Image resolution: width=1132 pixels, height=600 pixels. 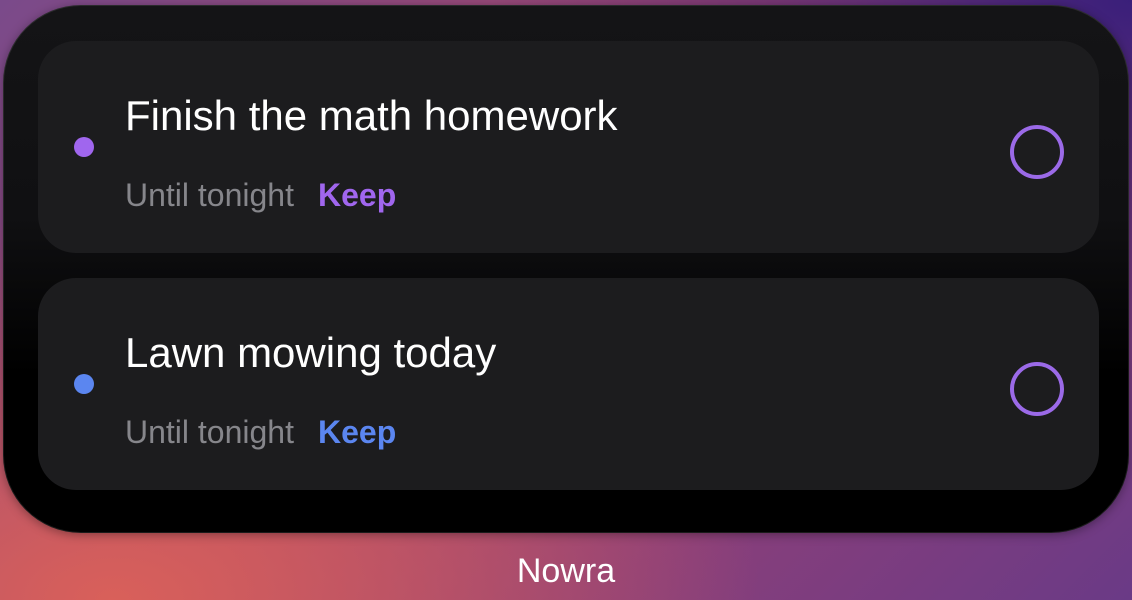 What do you see at coordinates (566, 571) in the screenshot?
I see `widget-name-label: Nowra` at bounding box center [566, 571].